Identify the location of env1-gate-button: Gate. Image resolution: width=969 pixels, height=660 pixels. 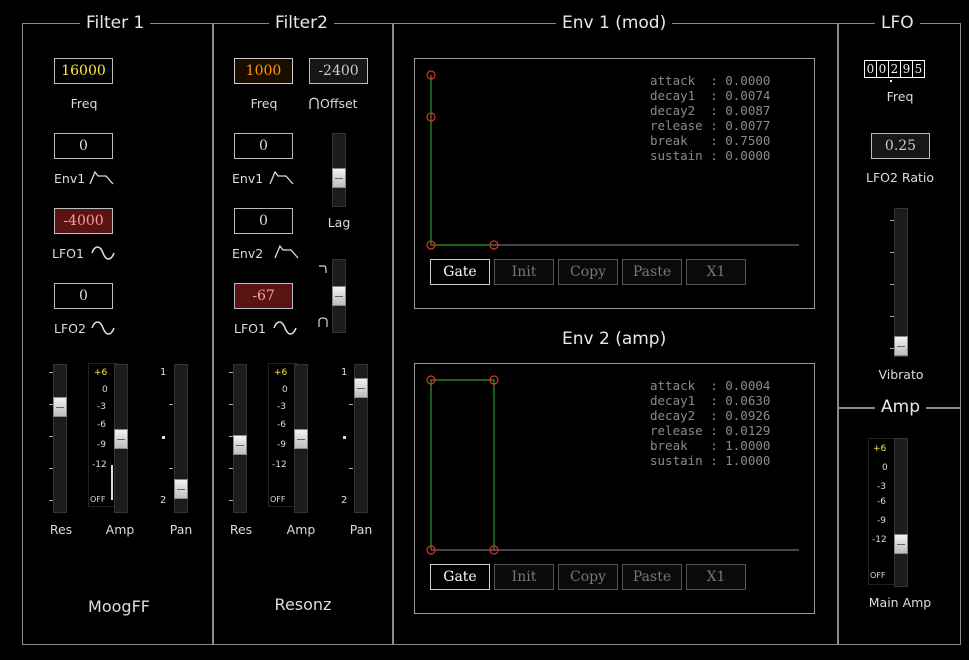
(460, 272).